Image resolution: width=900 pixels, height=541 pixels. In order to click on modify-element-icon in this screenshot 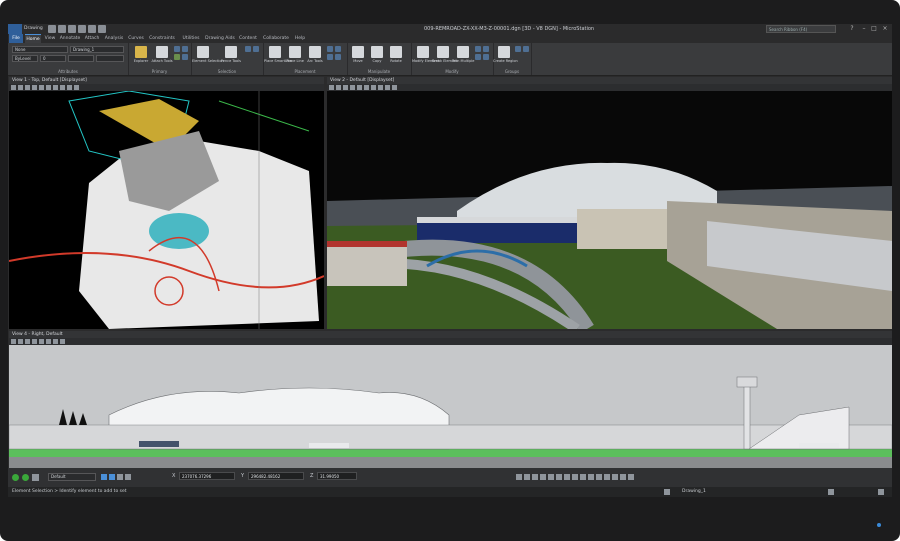, I will do `click(423, 52)`.